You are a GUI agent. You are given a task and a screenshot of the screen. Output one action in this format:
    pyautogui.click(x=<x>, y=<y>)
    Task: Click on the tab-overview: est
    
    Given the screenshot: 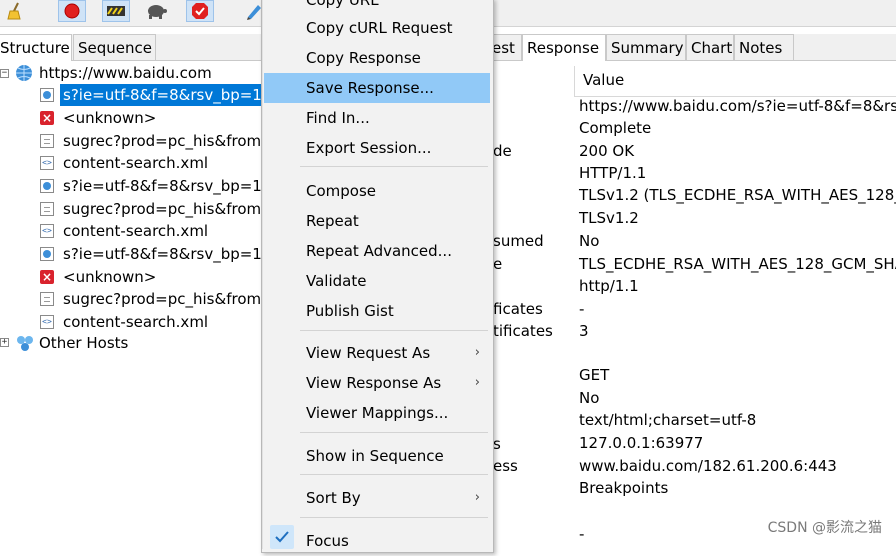 What is the action you would take?
    pyautogui.click(x=507, y=47)
    